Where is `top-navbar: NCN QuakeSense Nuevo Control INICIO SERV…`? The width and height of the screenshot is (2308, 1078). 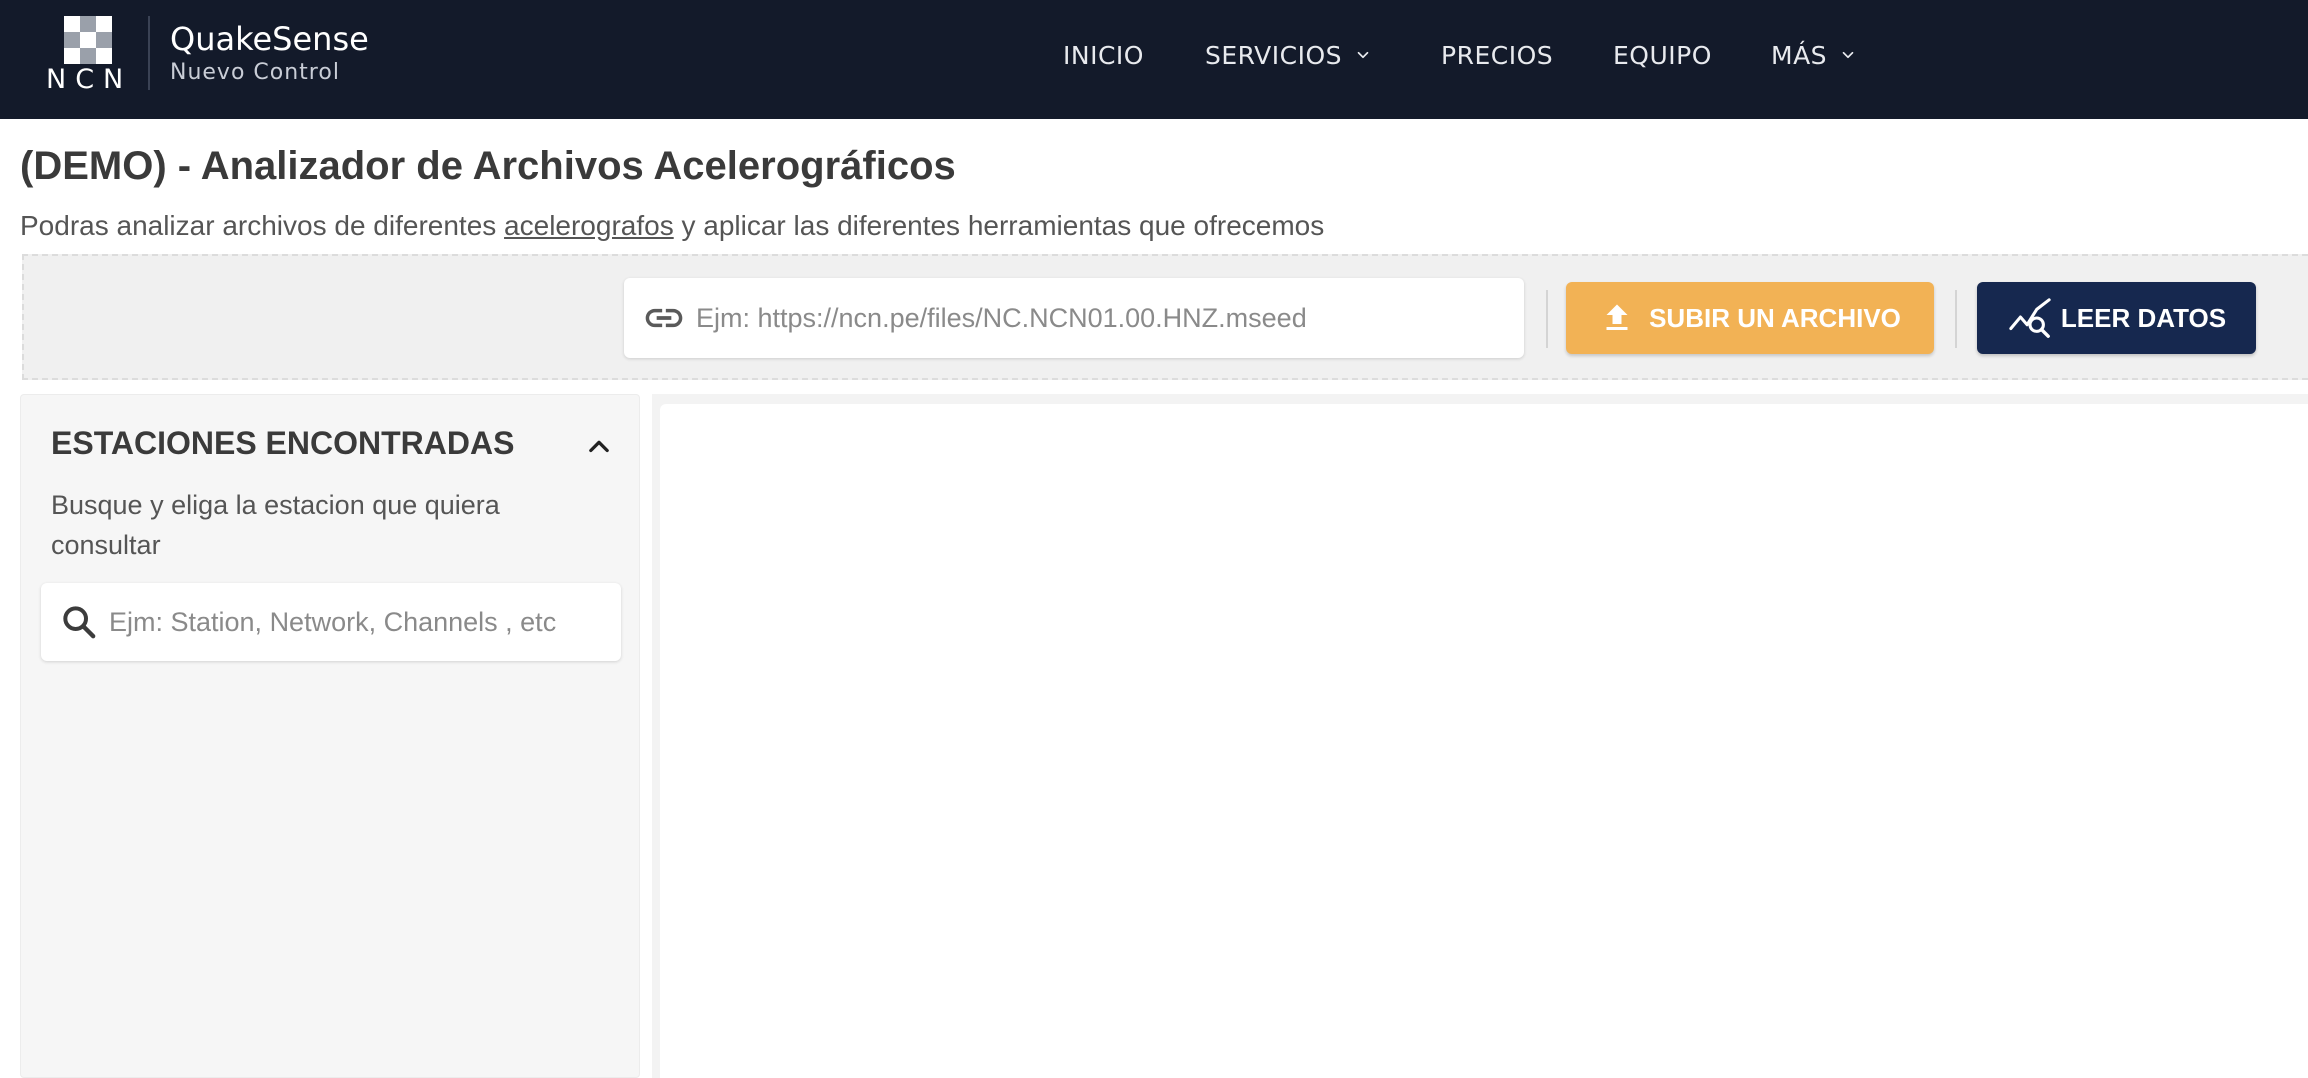 top-navbar: NCN QuakeSense Nuevo Control INICIO SERV… is located at coordinates (1154, 59).